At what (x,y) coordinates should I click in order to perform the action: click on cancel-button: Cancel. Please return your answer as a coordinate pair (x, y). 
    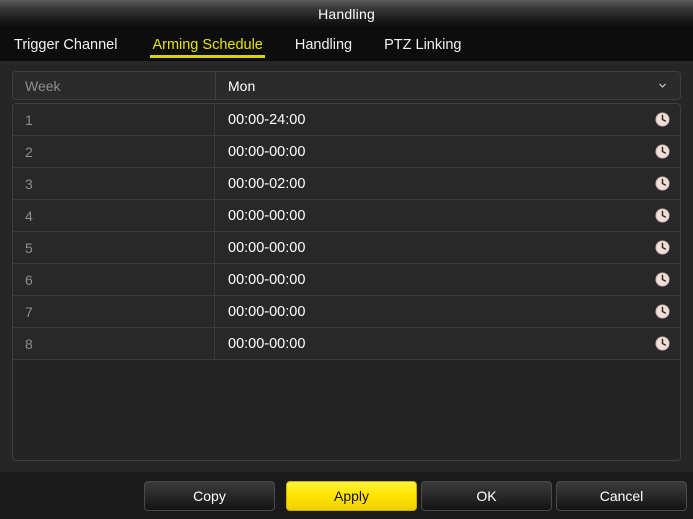
    Looking at the image, I should click on (621, 496).